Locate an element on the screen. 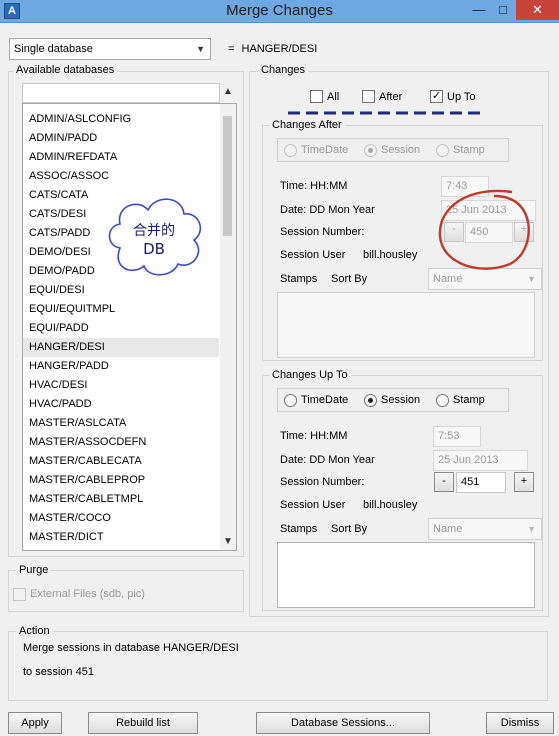 This screenshot has height=736, width=559. database-list-item: MASTER/ASLCATA is located at coordinates (121, 423).